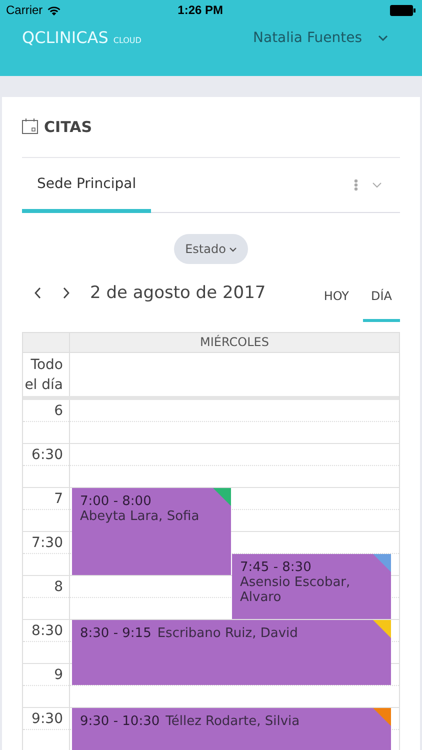 This screenshot has height=750, width=422. What do you see at coordinates (276, 567) in the screenshot?
I see `appointment-time: 7:45 - 8:30` at bounding box center [276, 567].